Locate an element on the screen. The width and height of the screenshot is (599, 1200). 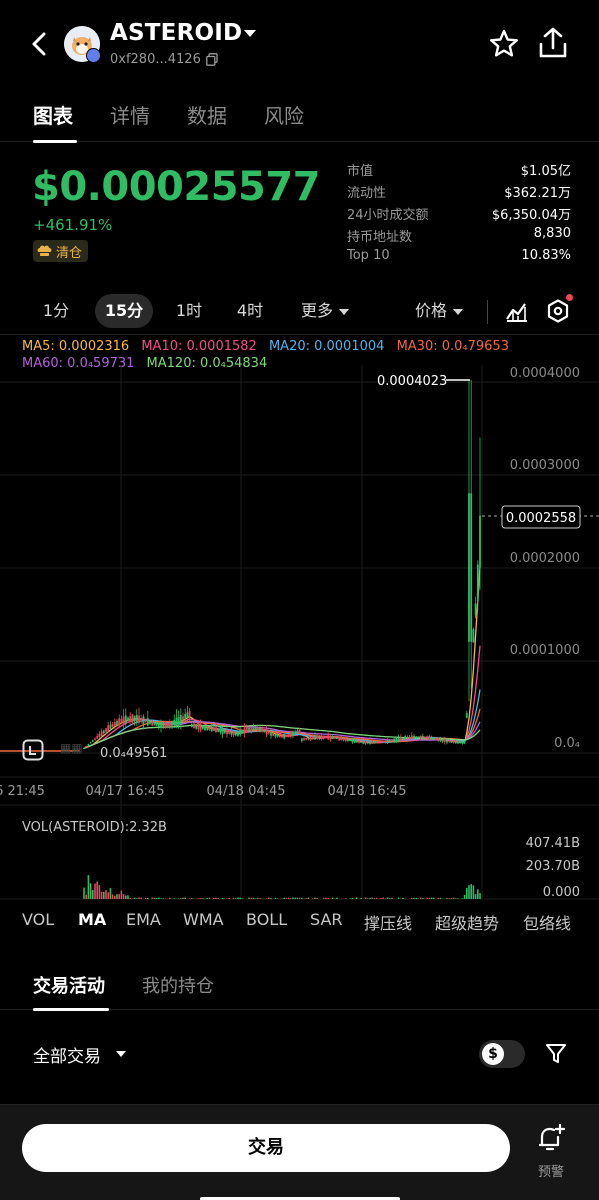
currency-toggle: $ is located at coordinates (502, 1054).